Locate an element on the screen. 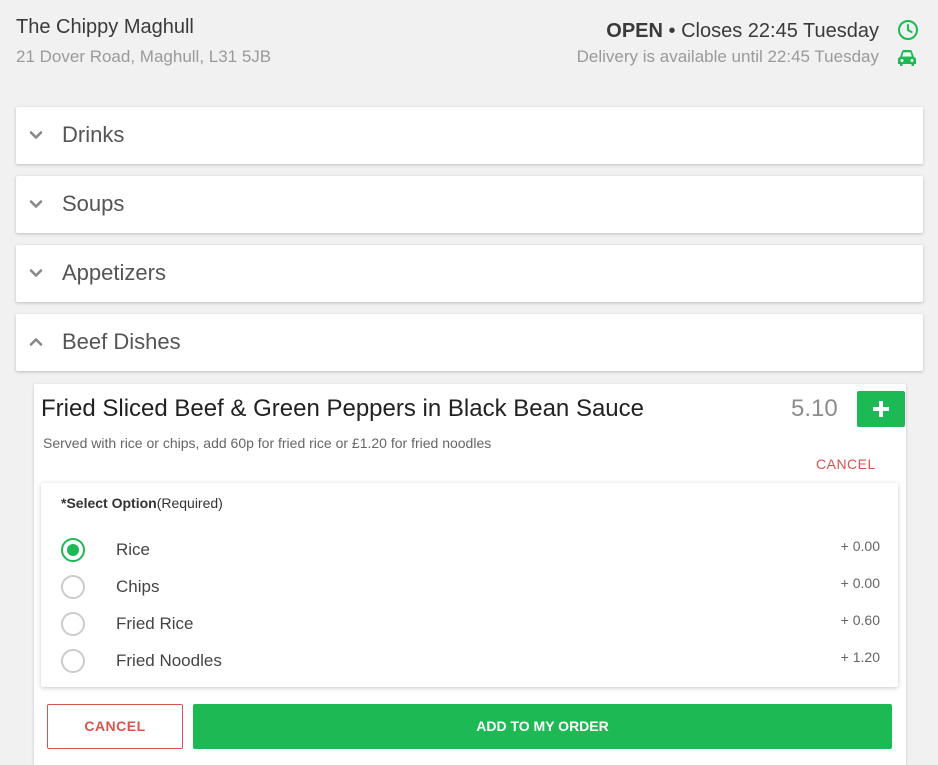  category-label: Beef Dishes is located at coordinates (121, 341).